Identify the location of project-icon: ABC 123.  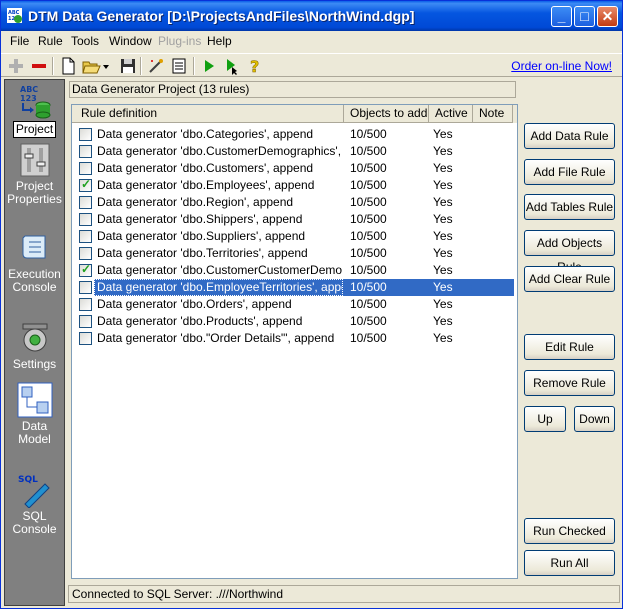
(35, 102).